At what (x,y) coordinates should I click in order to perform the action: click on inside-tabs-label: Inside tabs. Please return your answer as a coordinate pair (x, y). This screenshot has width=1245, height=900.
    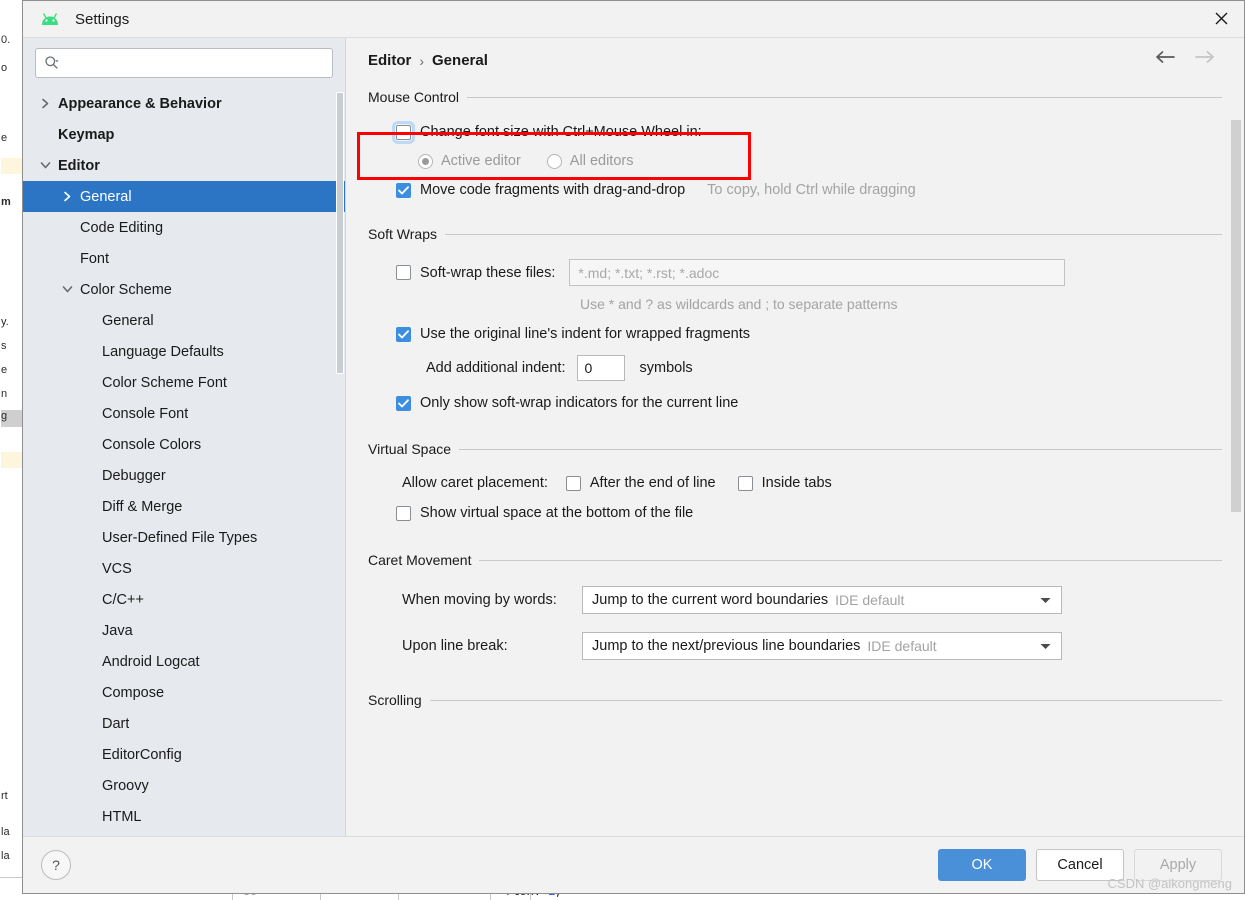
    Looking at the image, I should click on (797, 483).